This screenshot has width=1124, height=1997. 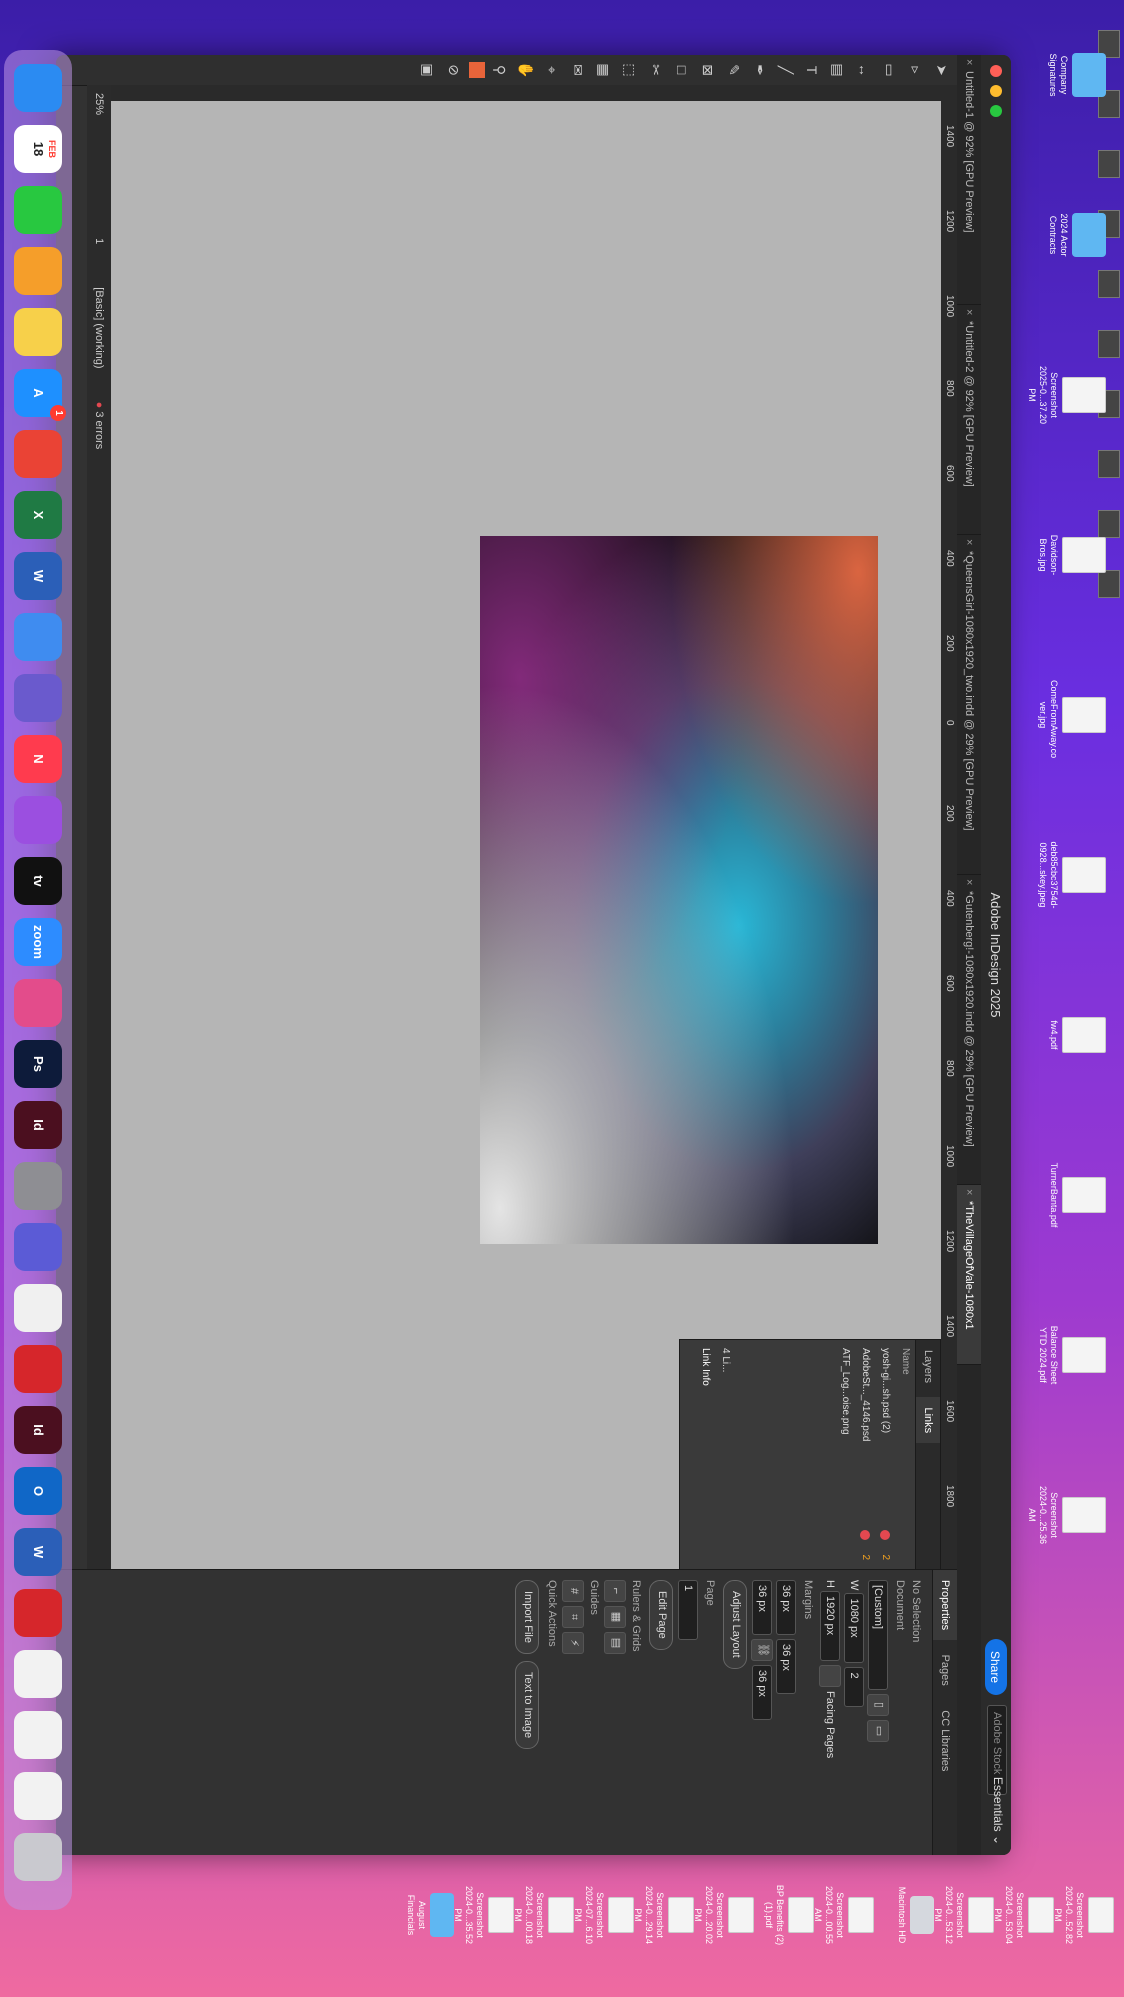 What do you see at coordinates (99, 241) in the screenshot?
I see `page-number: 1` at bounding box center [99, 241].